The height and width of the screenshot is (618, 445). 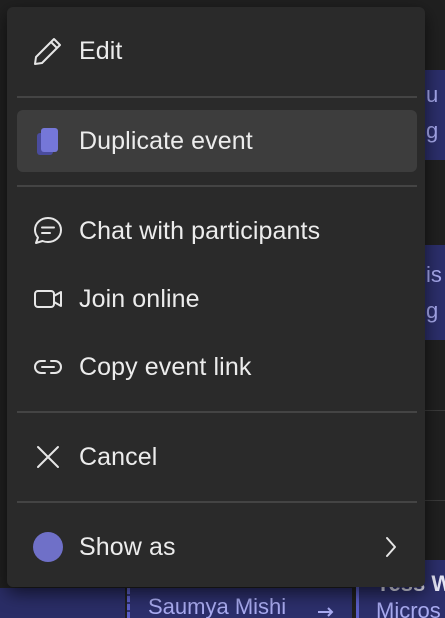 I want to click on pencil-icon, so click(x=48, y=51).